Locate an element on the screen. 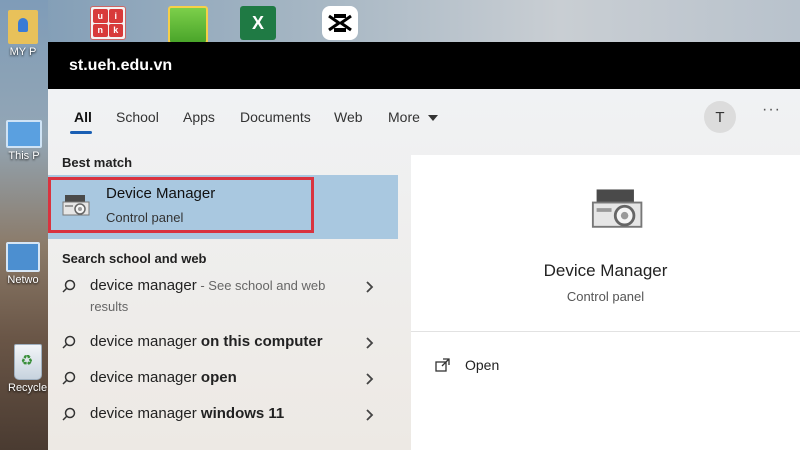  best-match-type: Control panel is located at coordinates (145, 217).